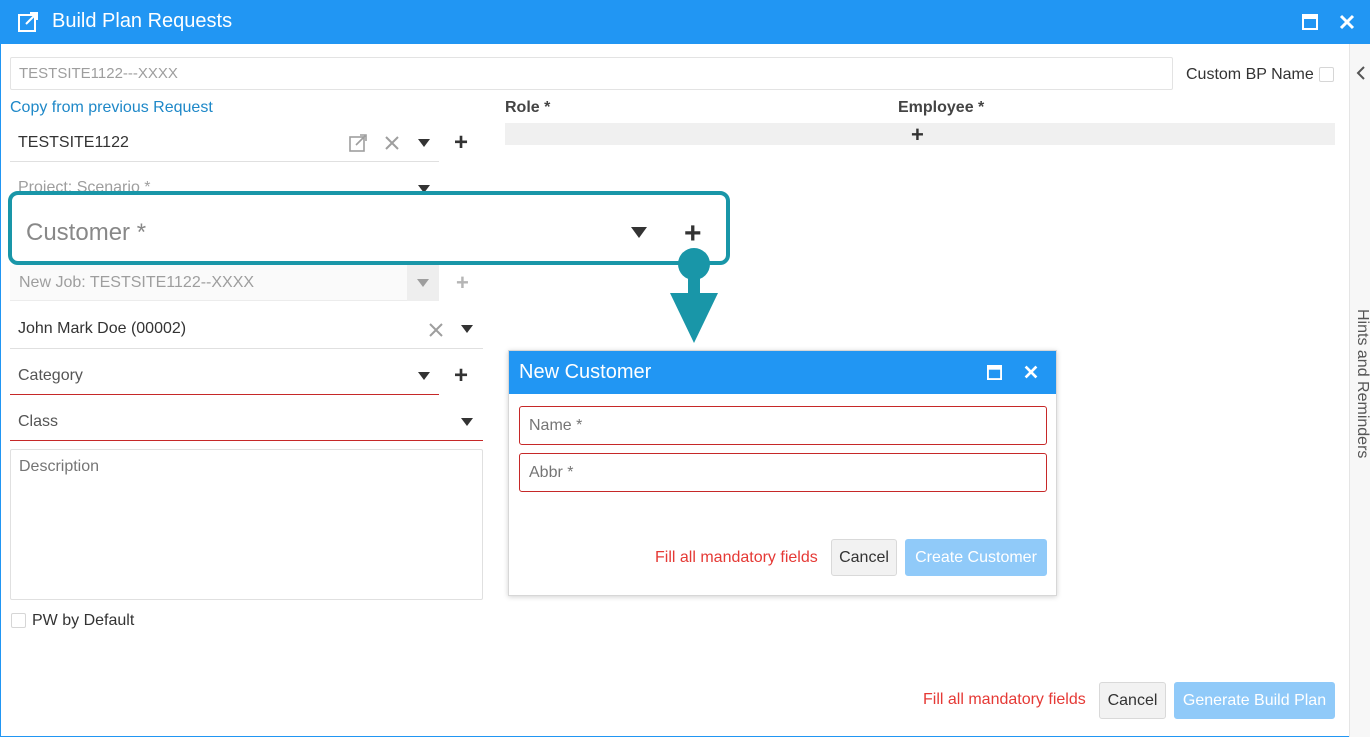  What do you see at coordinates (18, 620) in the screenshot?
I see `pw-default-checkbox` at bounding box center [18, 620].